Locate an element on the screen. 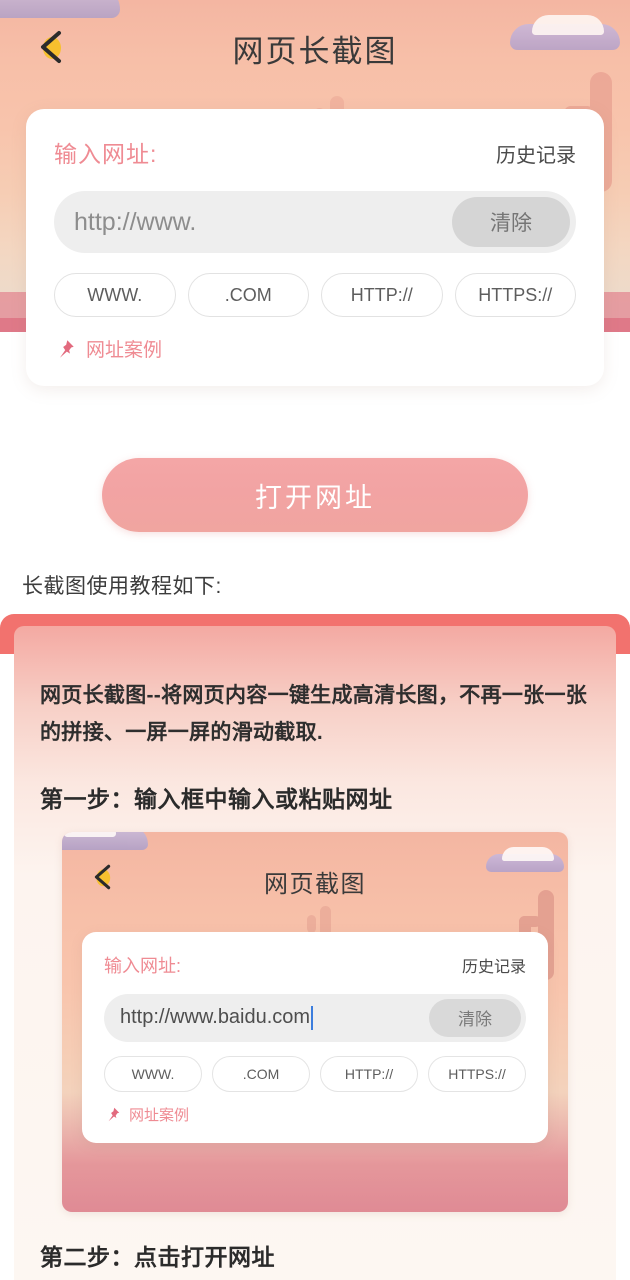  card-header-row: 输入网址: 历史记录 is located at coordinates (315, 152).